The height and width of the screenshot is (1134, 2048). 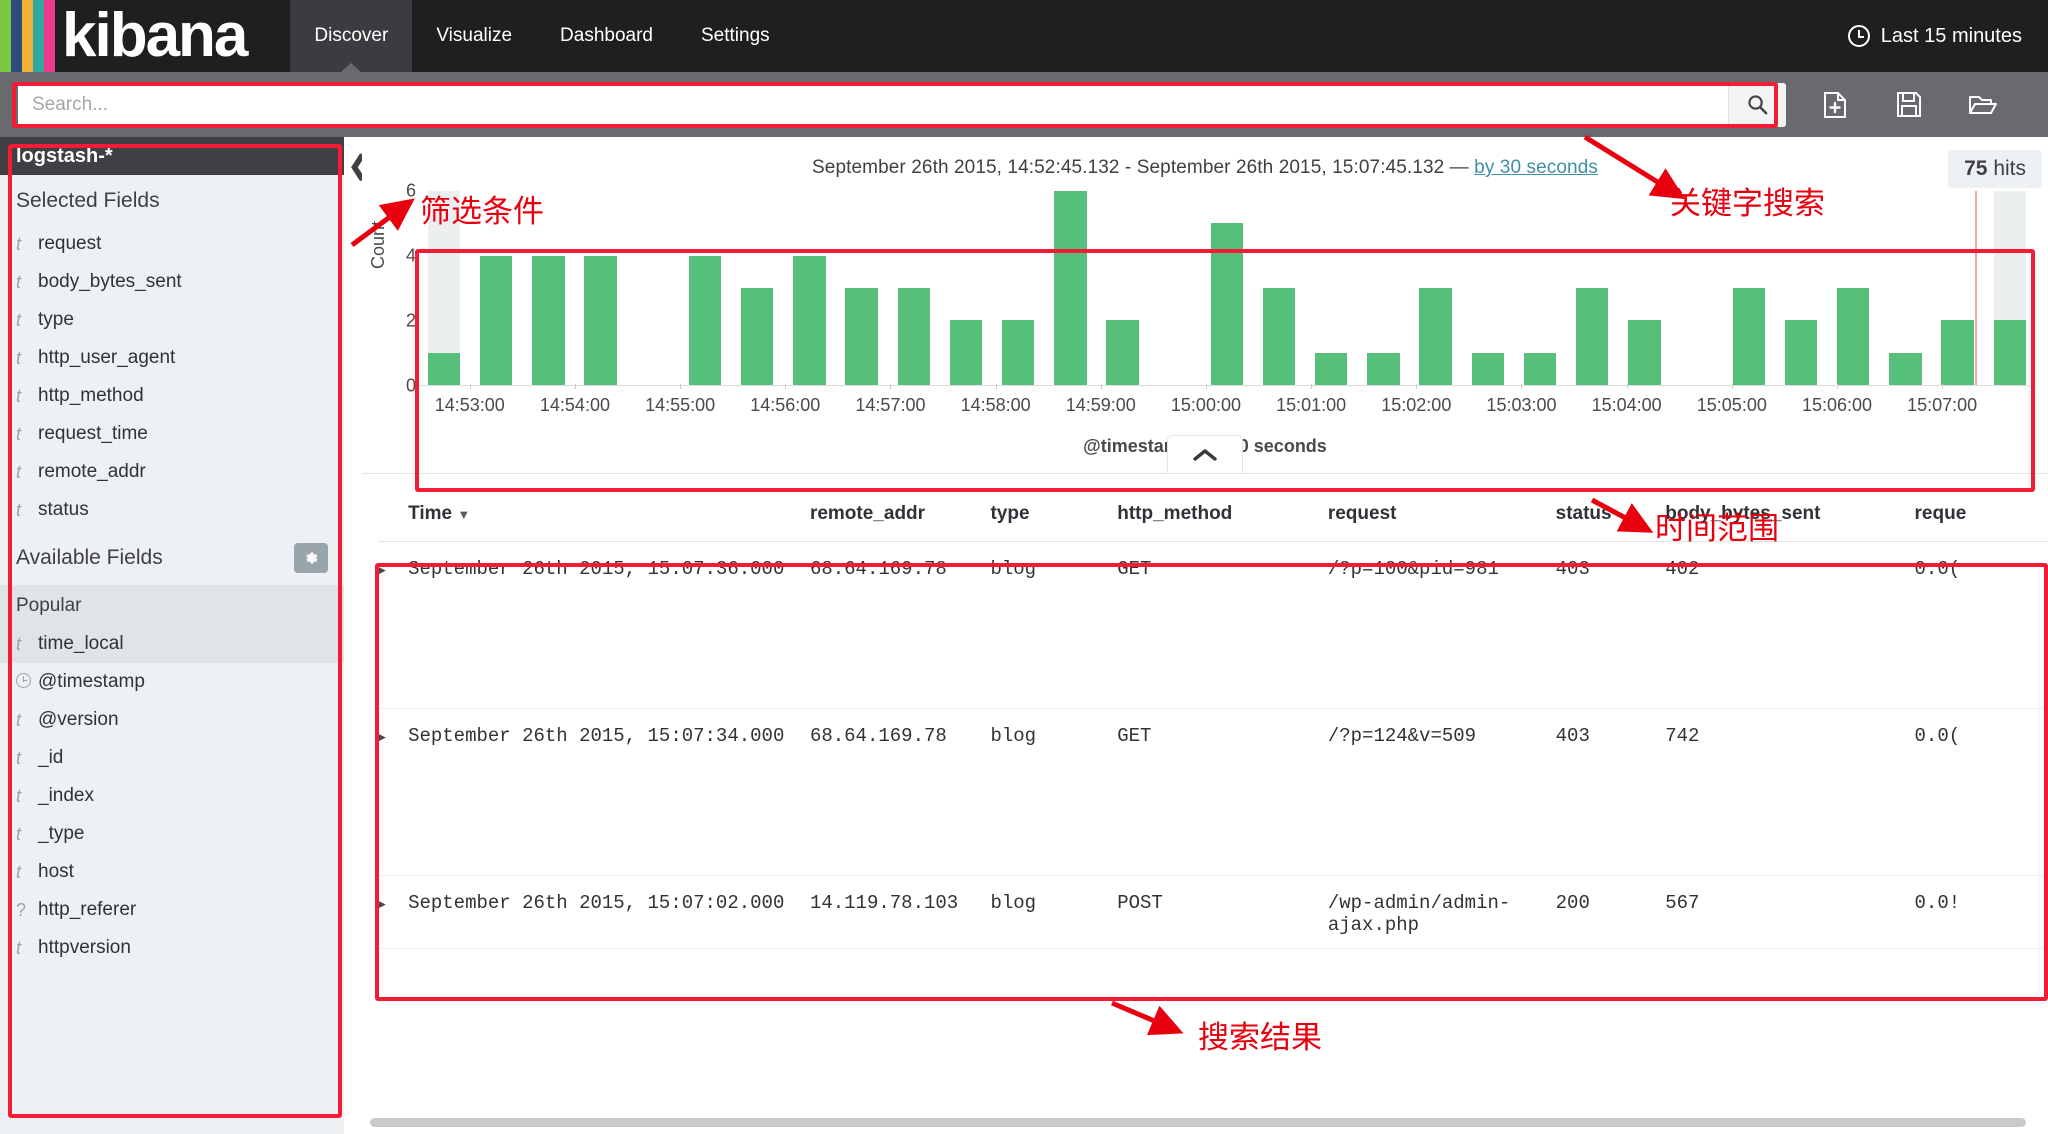 What do you see at coordinates (1717, 529) in the screenshot?
I see `annotation-label-time-range: 时间范围` at bounding box center [1717, 529].